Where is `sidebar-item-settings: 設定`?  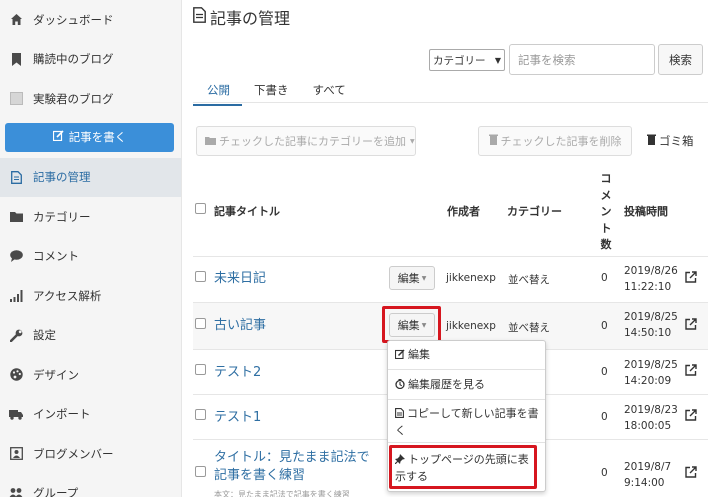
sidebar-item-settings: 設定 is located at coordinates (90, 336).